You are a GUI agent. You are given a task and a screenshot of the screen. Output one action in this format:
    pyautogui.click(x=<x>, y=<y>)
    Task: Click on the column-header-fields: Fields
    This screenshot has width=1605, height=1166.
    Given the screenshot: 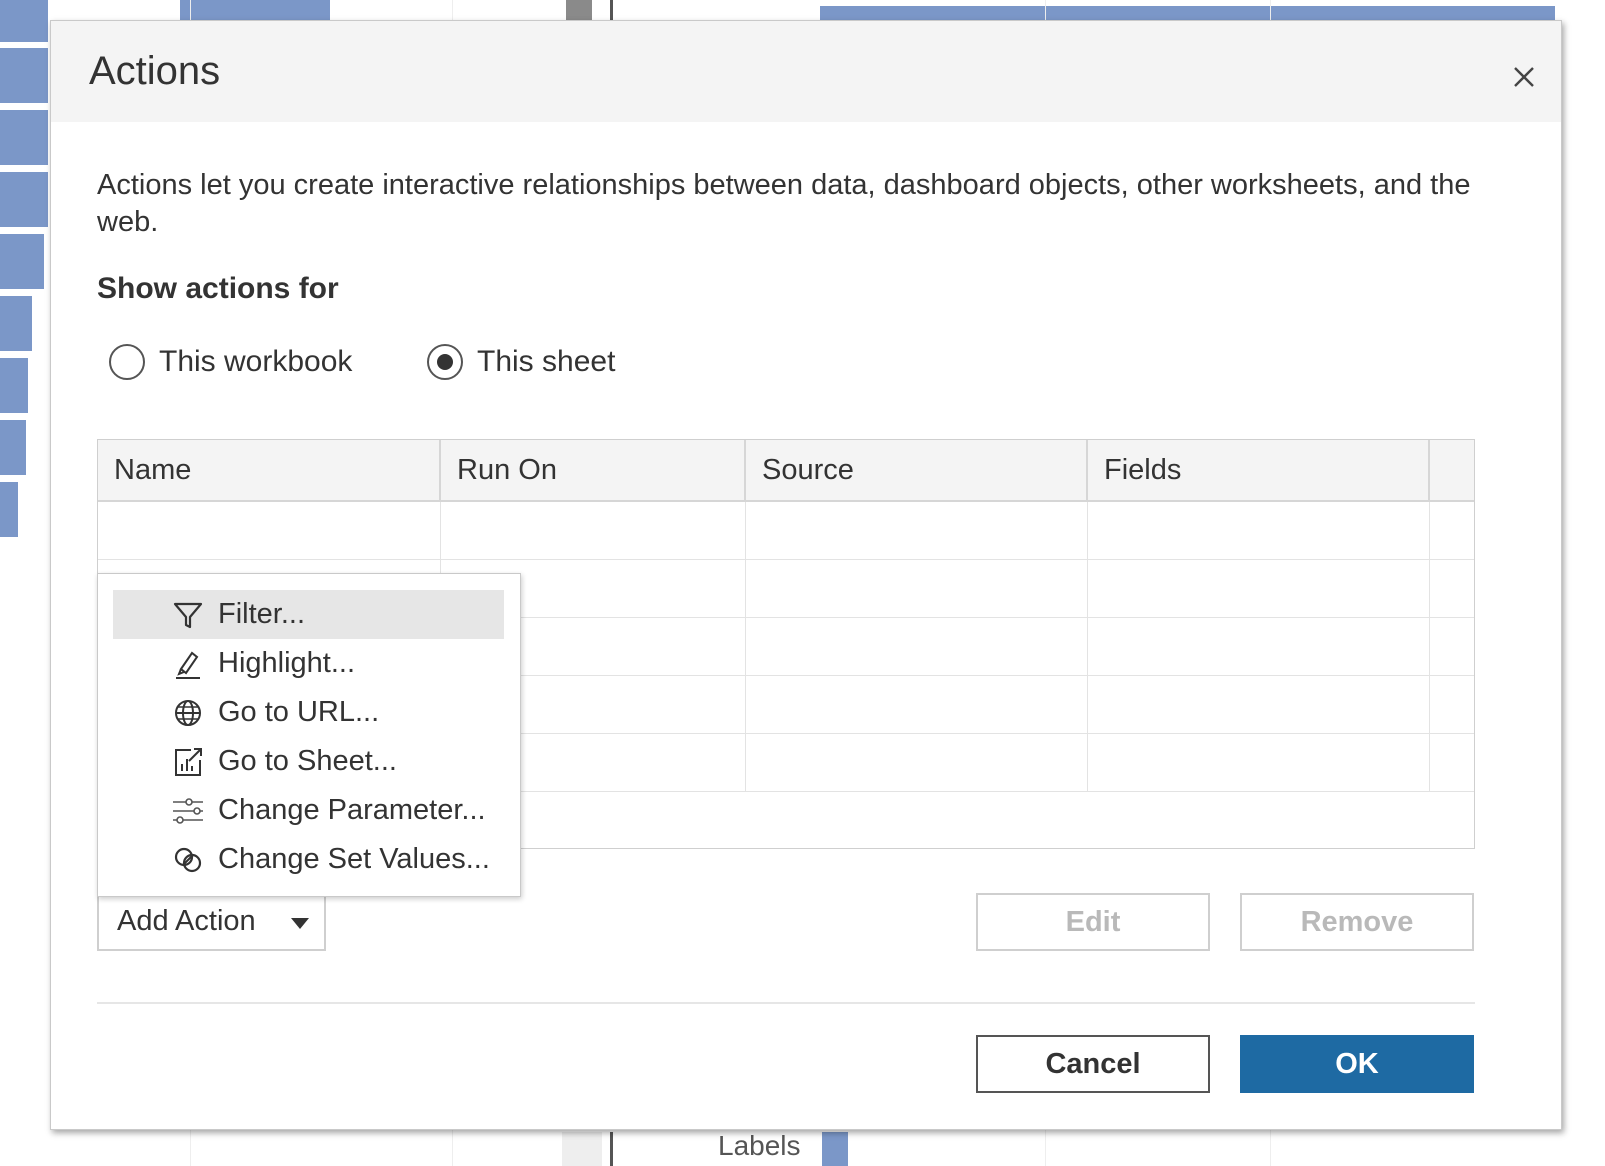 What is the action you would take?
    pyautogui.click(x=1259, y=470)
    